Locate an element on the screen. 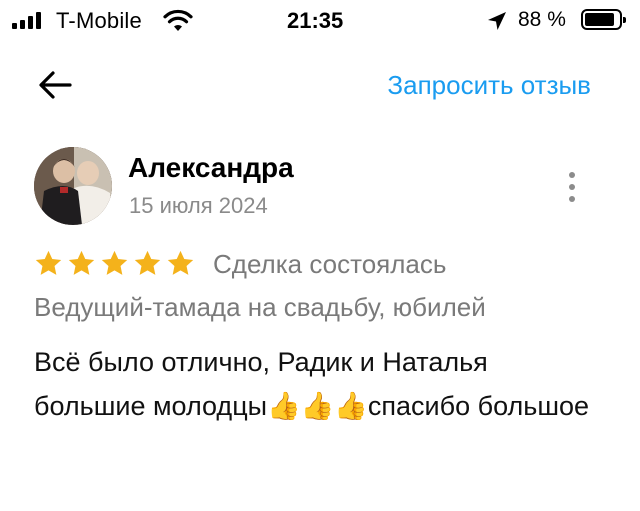 This screenshot has height=511, width=640. clock: 21:35 is located at coordinates (315, 20).